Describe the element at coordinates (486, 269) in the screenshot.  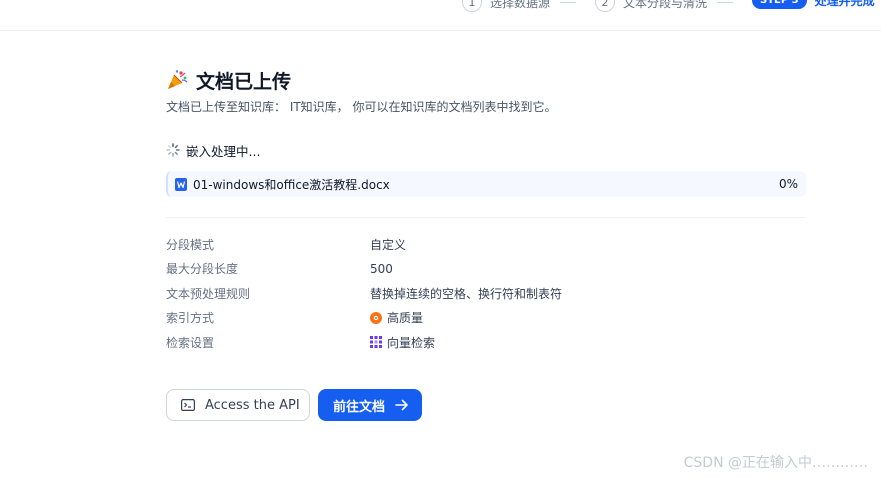
I see `info-row-max-segment-length: 最大分段长度 500` at that location.